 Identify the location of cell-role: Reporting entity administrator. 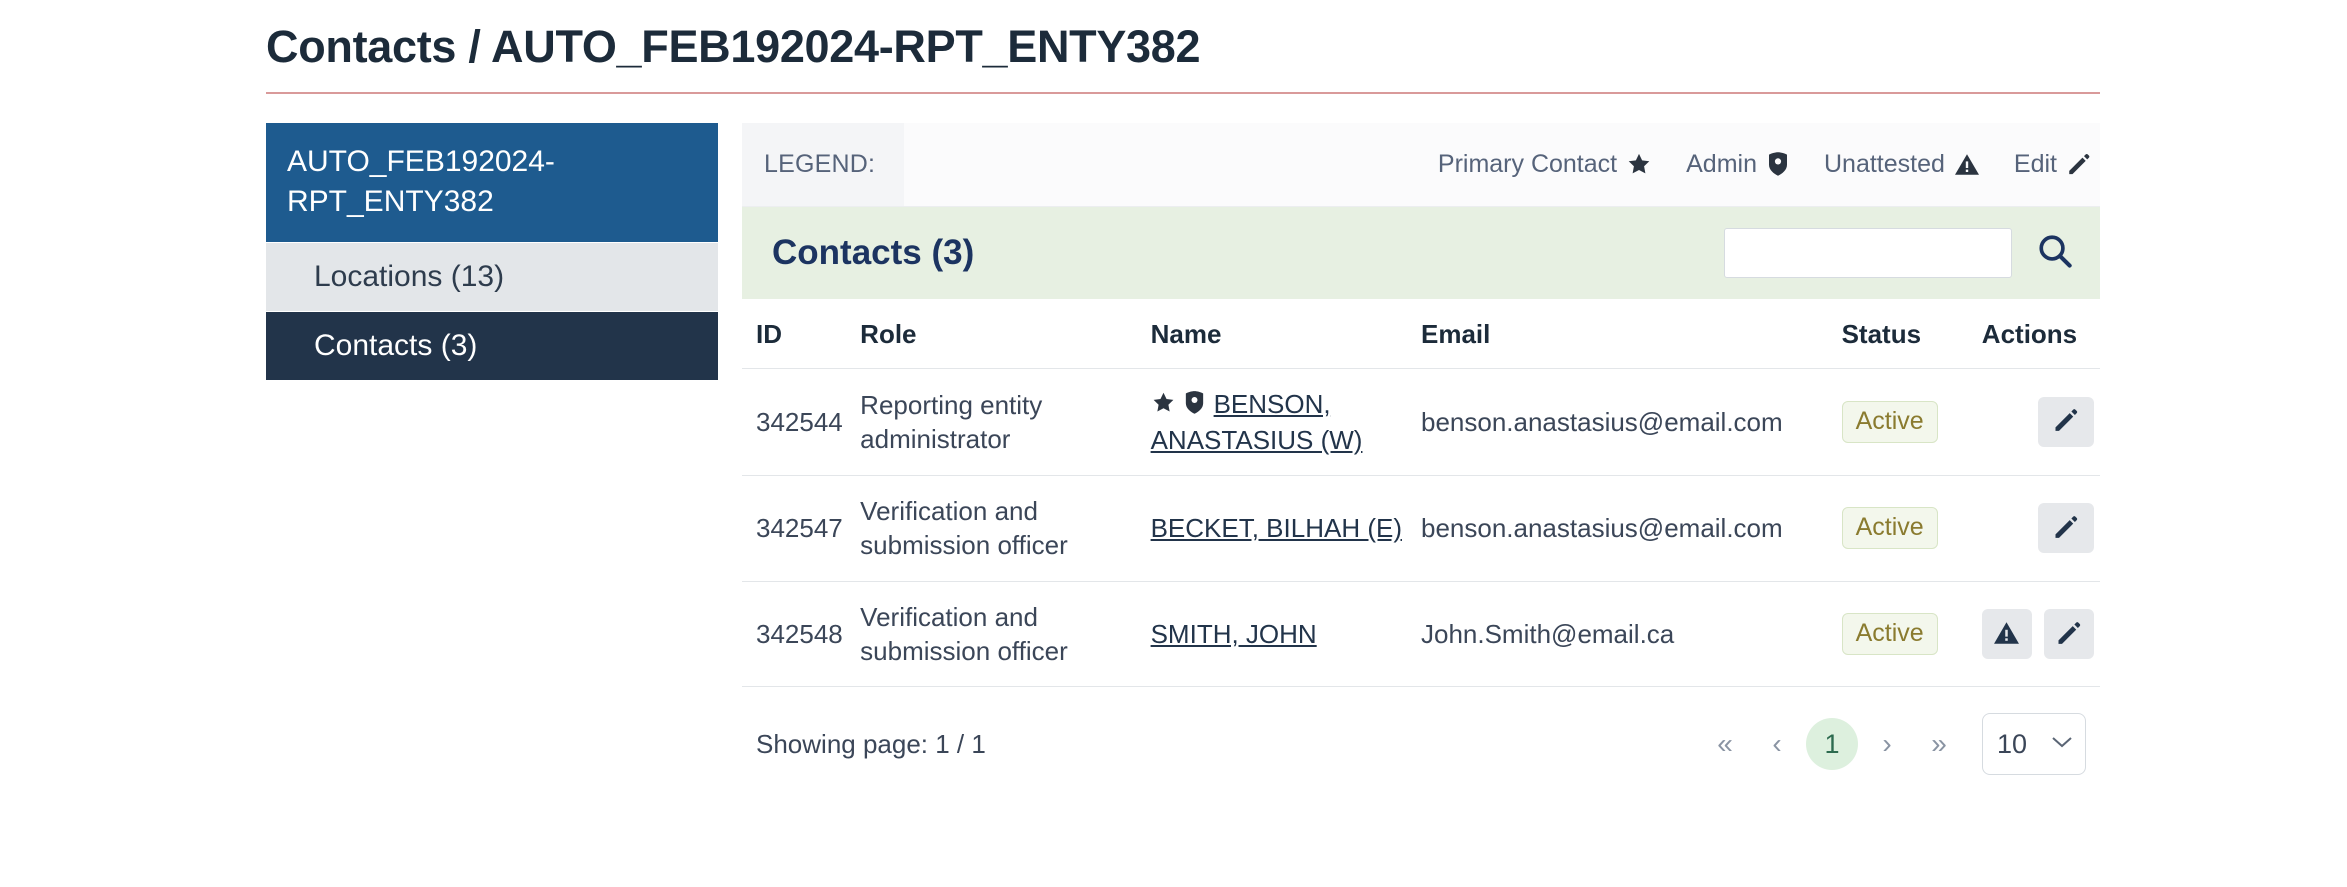
(1005, 422).